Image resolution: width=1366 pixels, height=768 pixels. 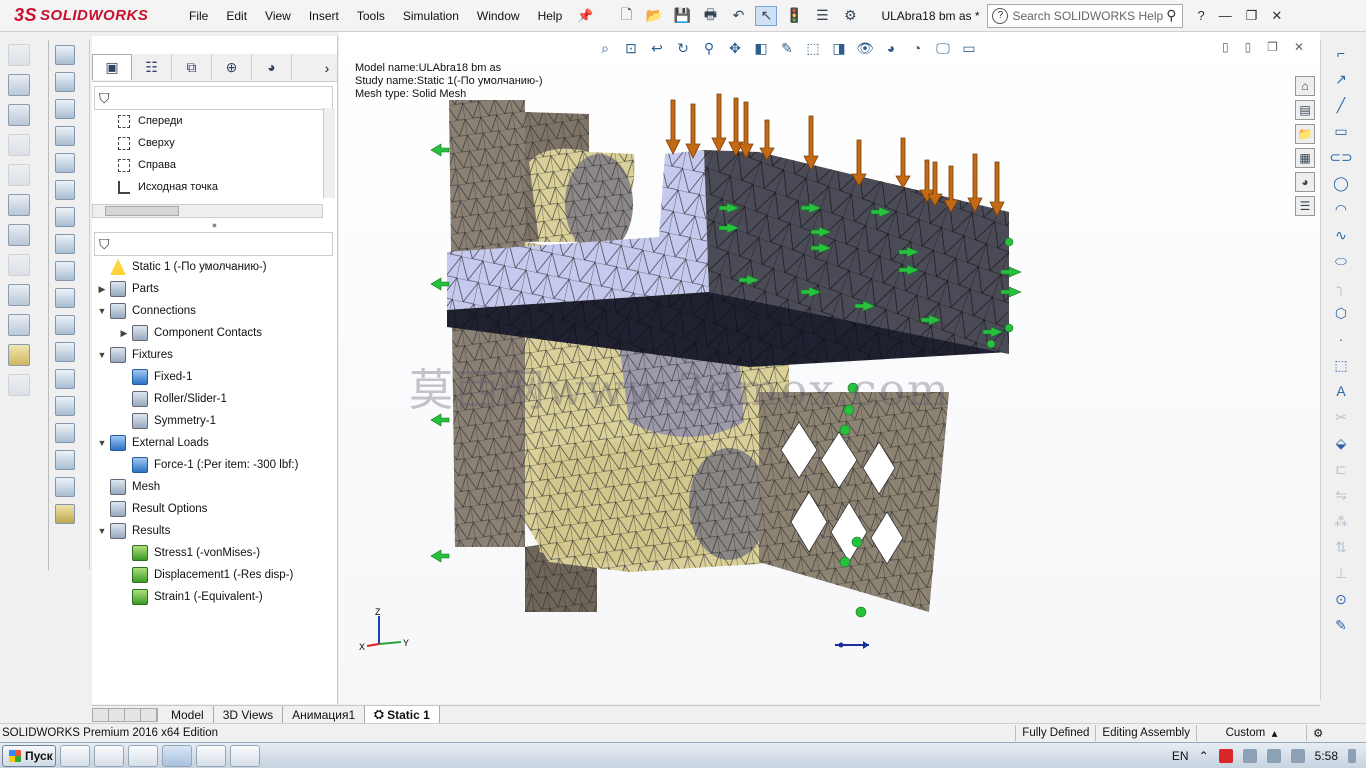 What do you see at coordinates (402, 714) in the screenshot?
I see `tab-static1: ⛭ Static 1` at bounding box center [402, 714].